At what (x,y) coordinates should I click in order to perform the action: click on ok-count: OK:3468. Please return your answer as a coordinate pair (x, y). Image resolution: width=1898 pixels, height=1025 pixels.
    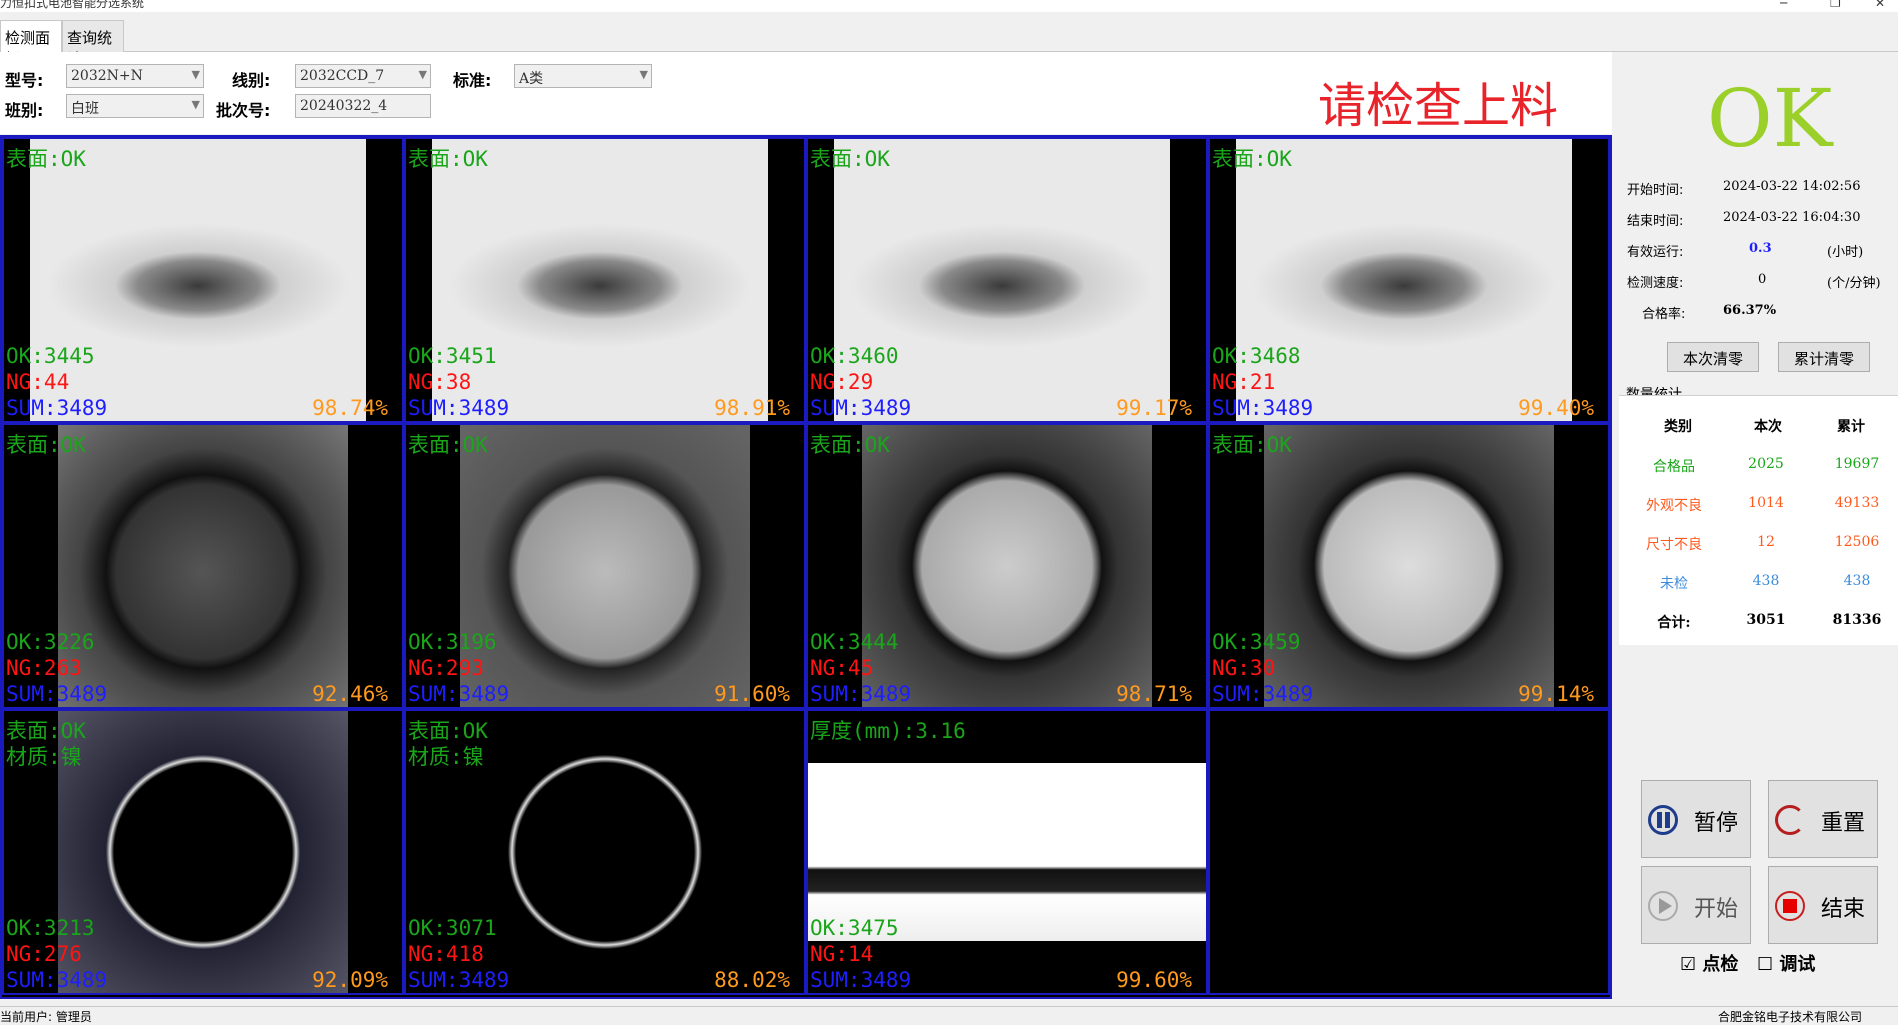
    Looking at the image, I should click on (1256, 356).